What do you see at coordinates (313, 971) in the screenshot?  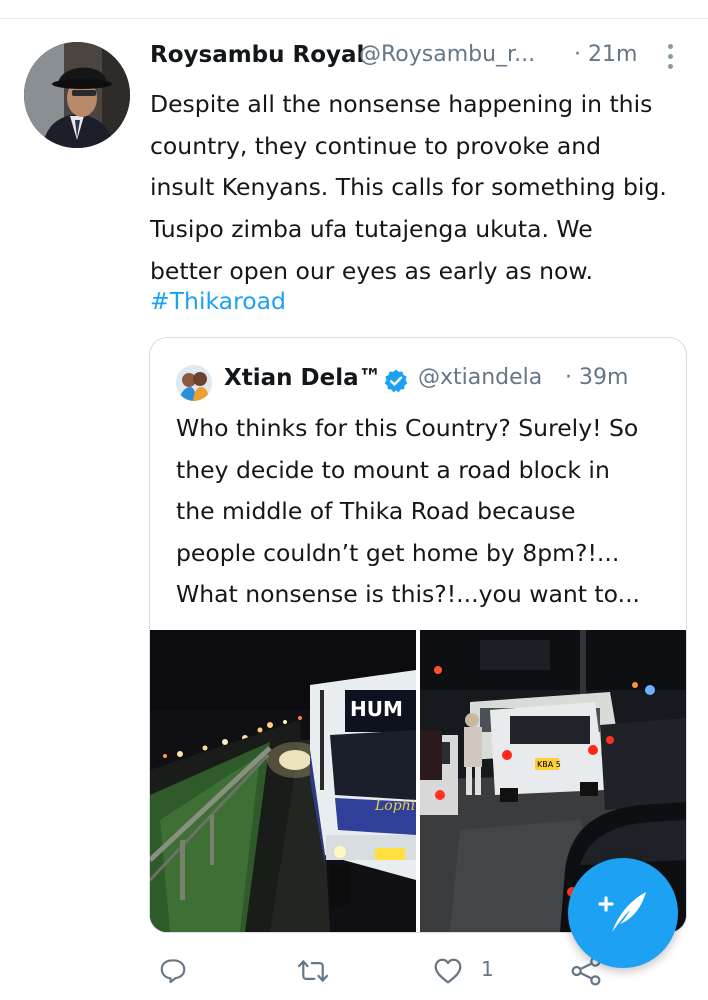 I see `retweet-icon` at bounding box center [313, 971].